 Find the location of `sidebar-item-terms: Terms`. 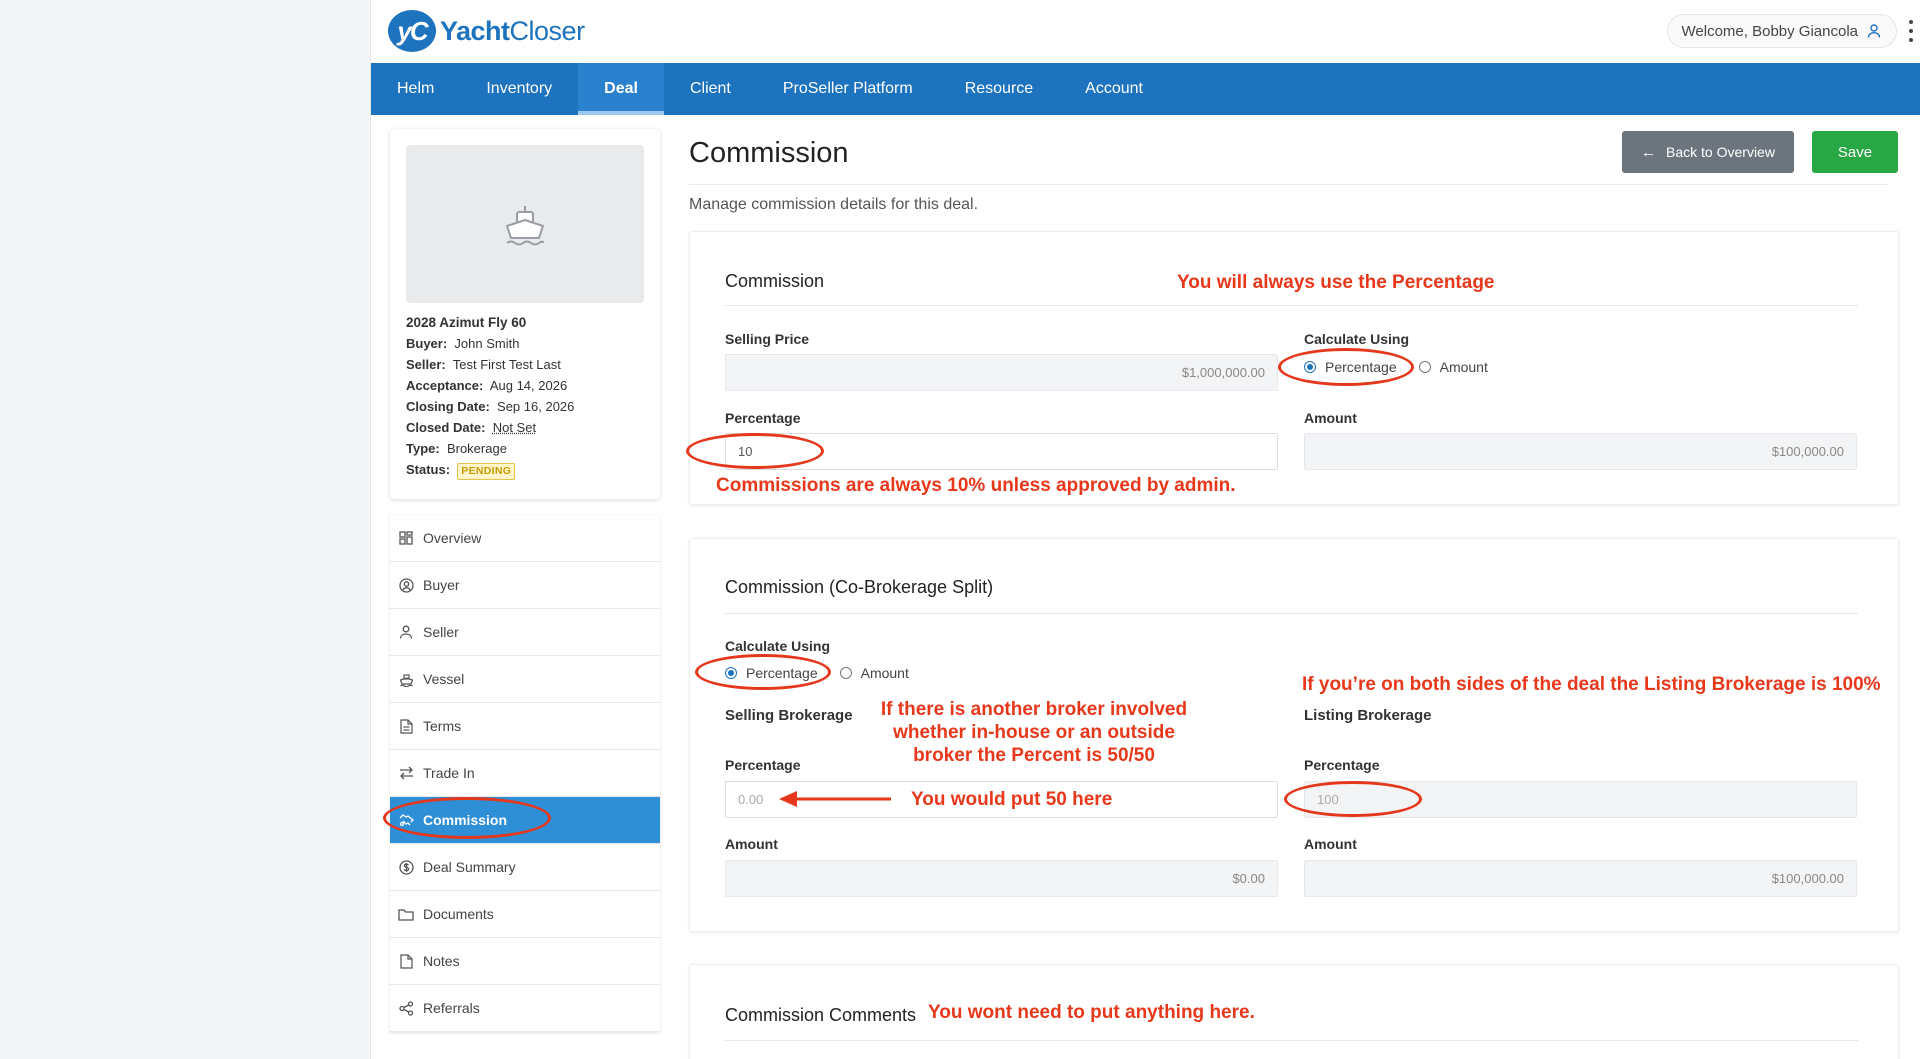

sidebar-item-terms: Terms is located at coordinates (525, 726).